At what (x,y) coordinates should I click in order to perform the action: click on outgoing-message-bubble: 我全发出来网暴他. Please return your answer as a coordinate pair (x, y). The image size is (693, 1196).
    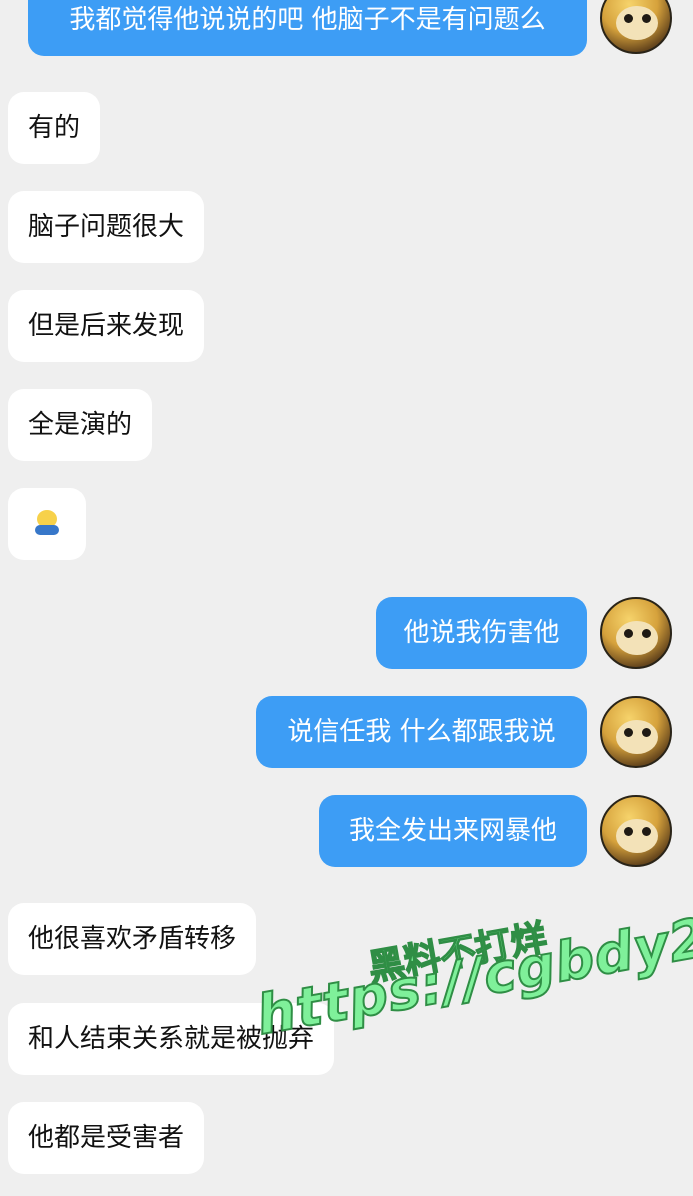
    Looking at the image, I should click on (453, 831).